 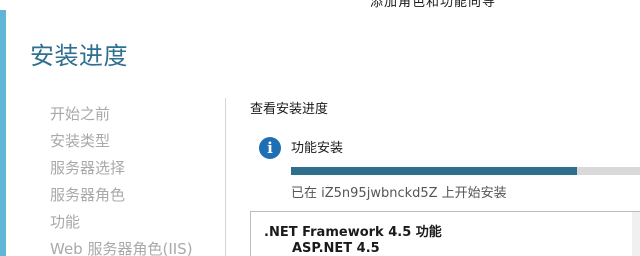 I want to click on wizard-nav: 开始之前 安装类型 服务器选择 服务器角色 功能 Web 服务器角色(IIS), so click(x=121, y=178).